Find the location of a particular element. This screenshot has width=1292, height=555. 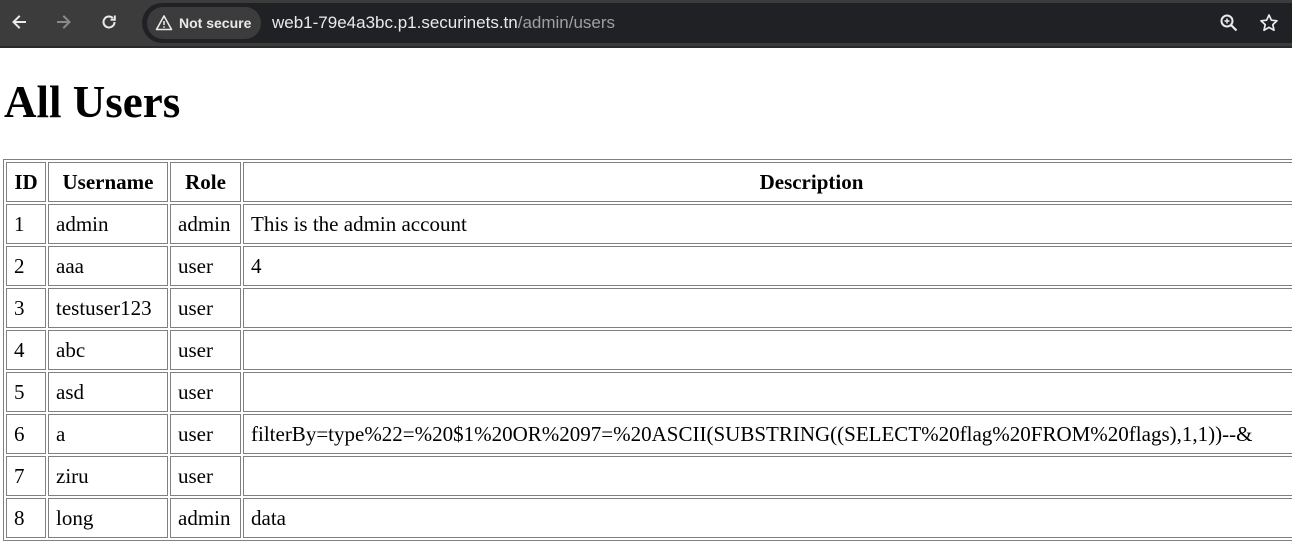

table-row: 4 abc user is located at coordinates (649, 350).